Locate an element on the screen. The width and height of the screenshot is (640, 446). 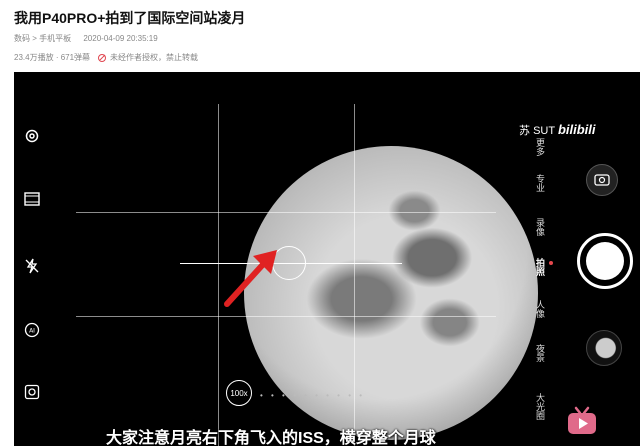
svg-text: AI is located at coordinates (32, 331).